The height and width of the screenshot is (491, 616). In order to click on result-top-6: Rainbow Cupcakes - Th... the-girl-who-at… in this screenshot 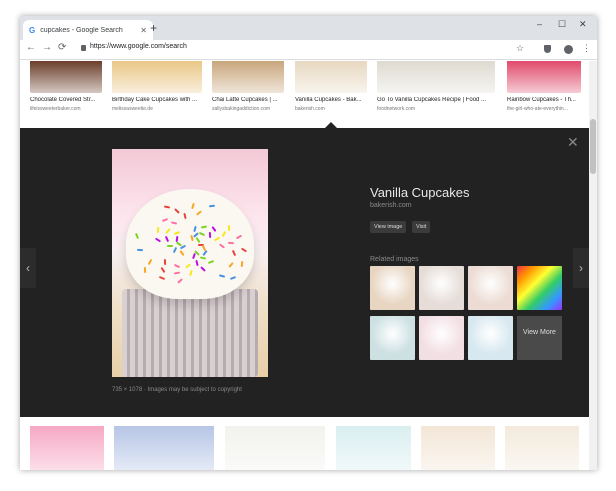, I will do `click(544, 94)`.